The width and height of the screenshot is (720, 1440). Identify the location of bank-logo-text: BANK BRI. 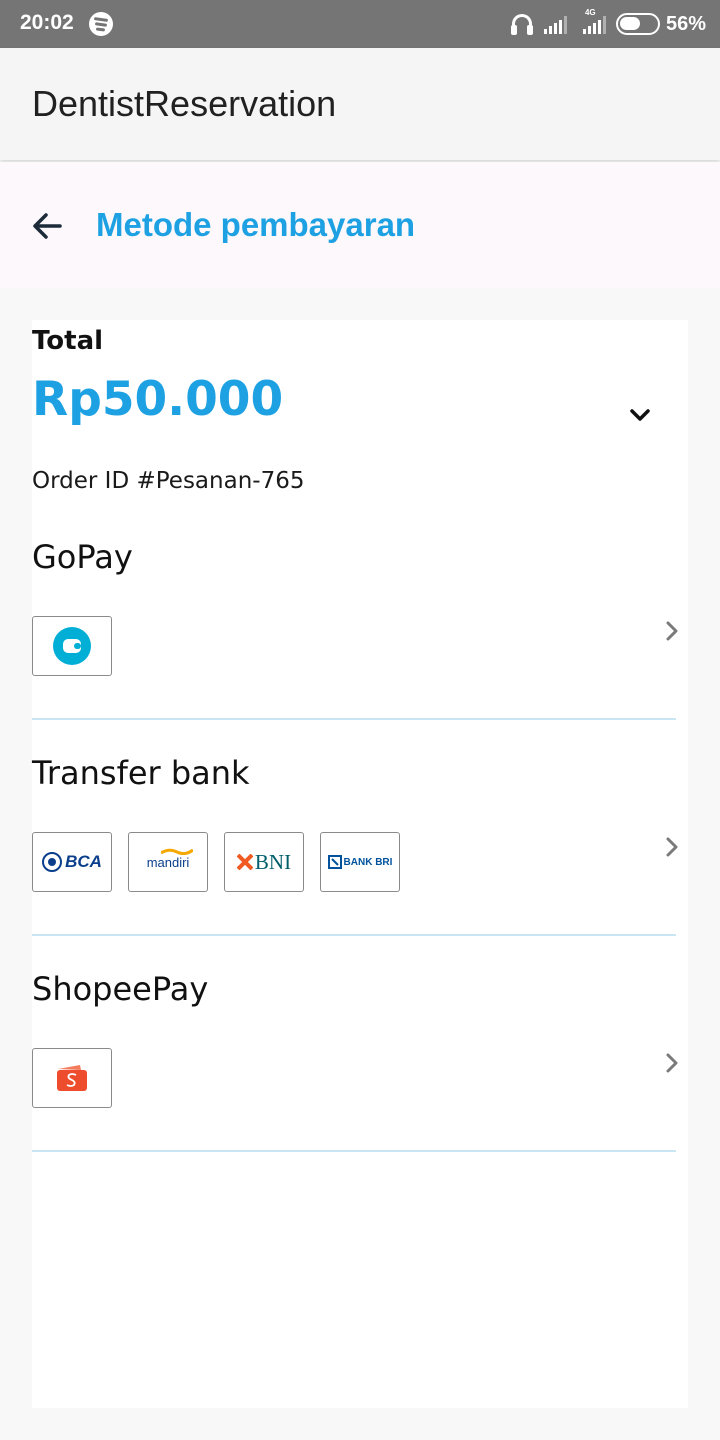
(368, 862).